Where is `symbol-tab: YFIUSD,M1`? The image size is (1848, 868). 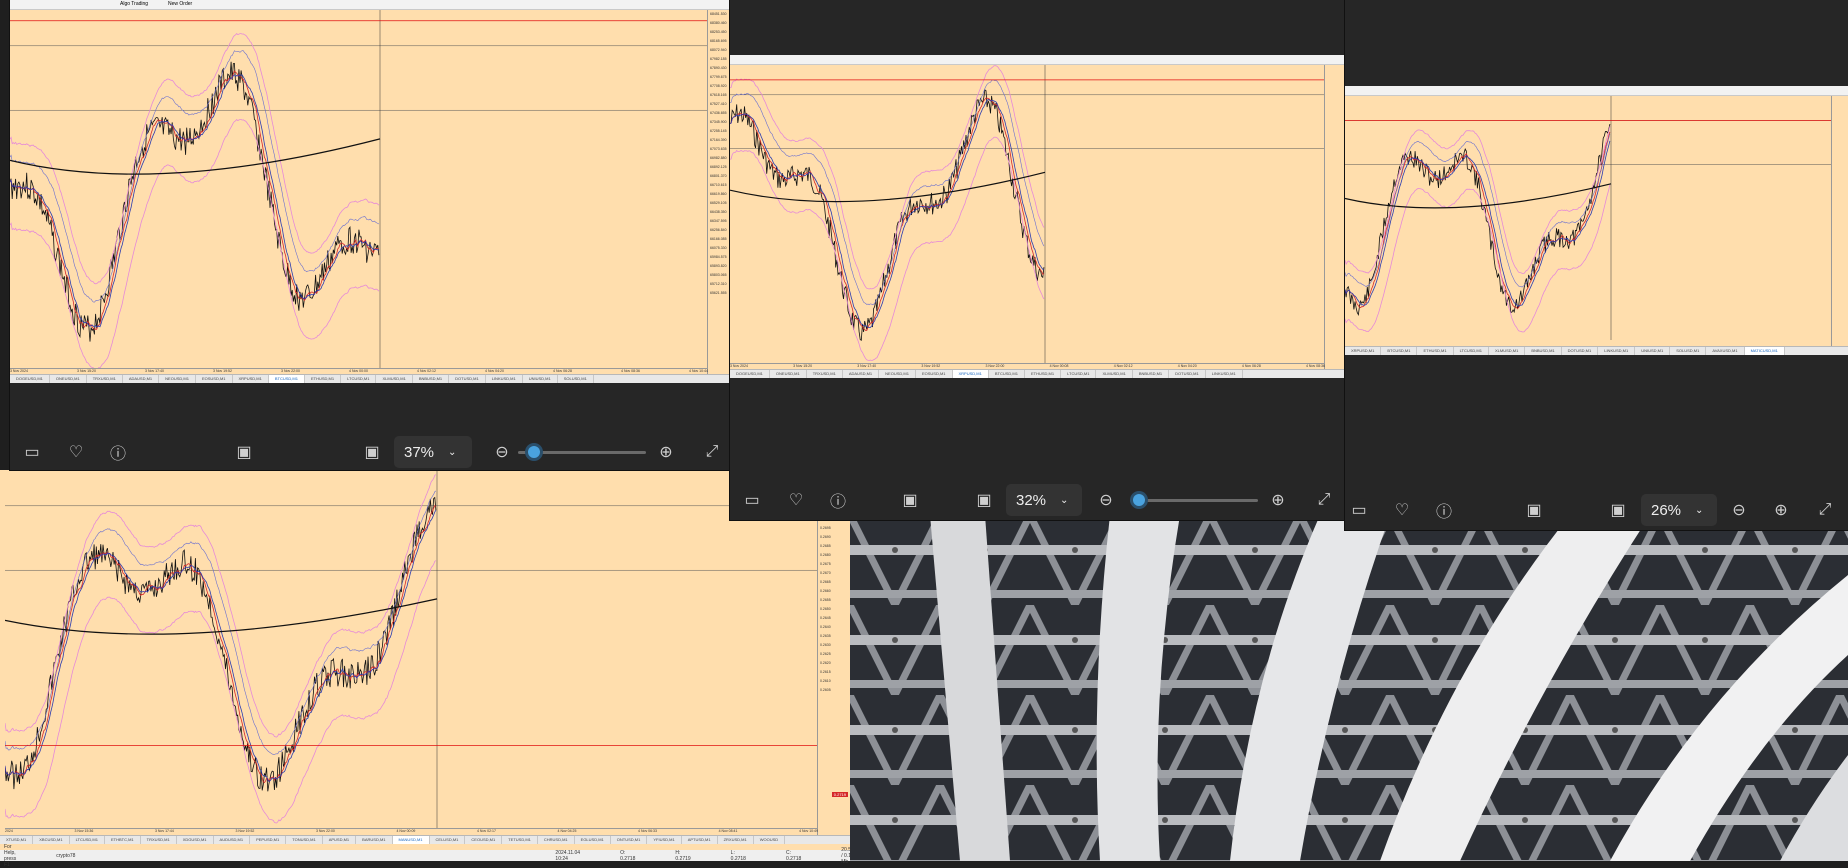
symbol-tab: YFIUSD,M1 is located at coordinates (664, 840).